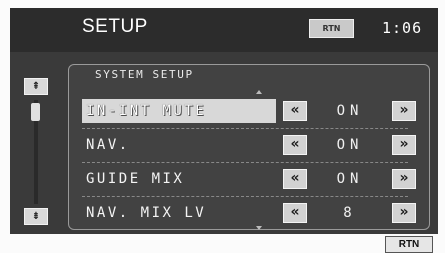 This screenshot has width=445, height=253. Describe the element at coordinates (350, 213) in the screenshot. I see `setting-value: 8` at that location.